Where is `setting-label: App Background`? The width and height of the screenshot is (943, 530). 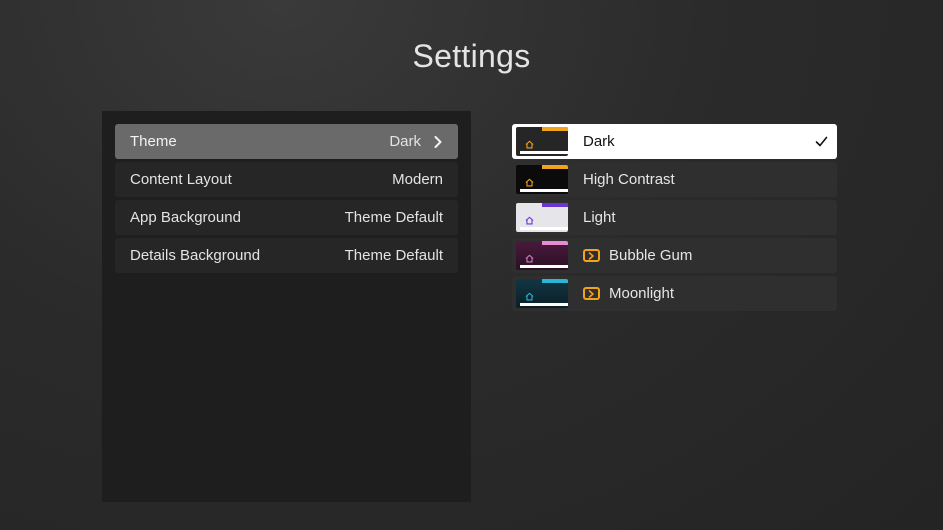 setting-label: App Background is located at coordinates (185, 217).